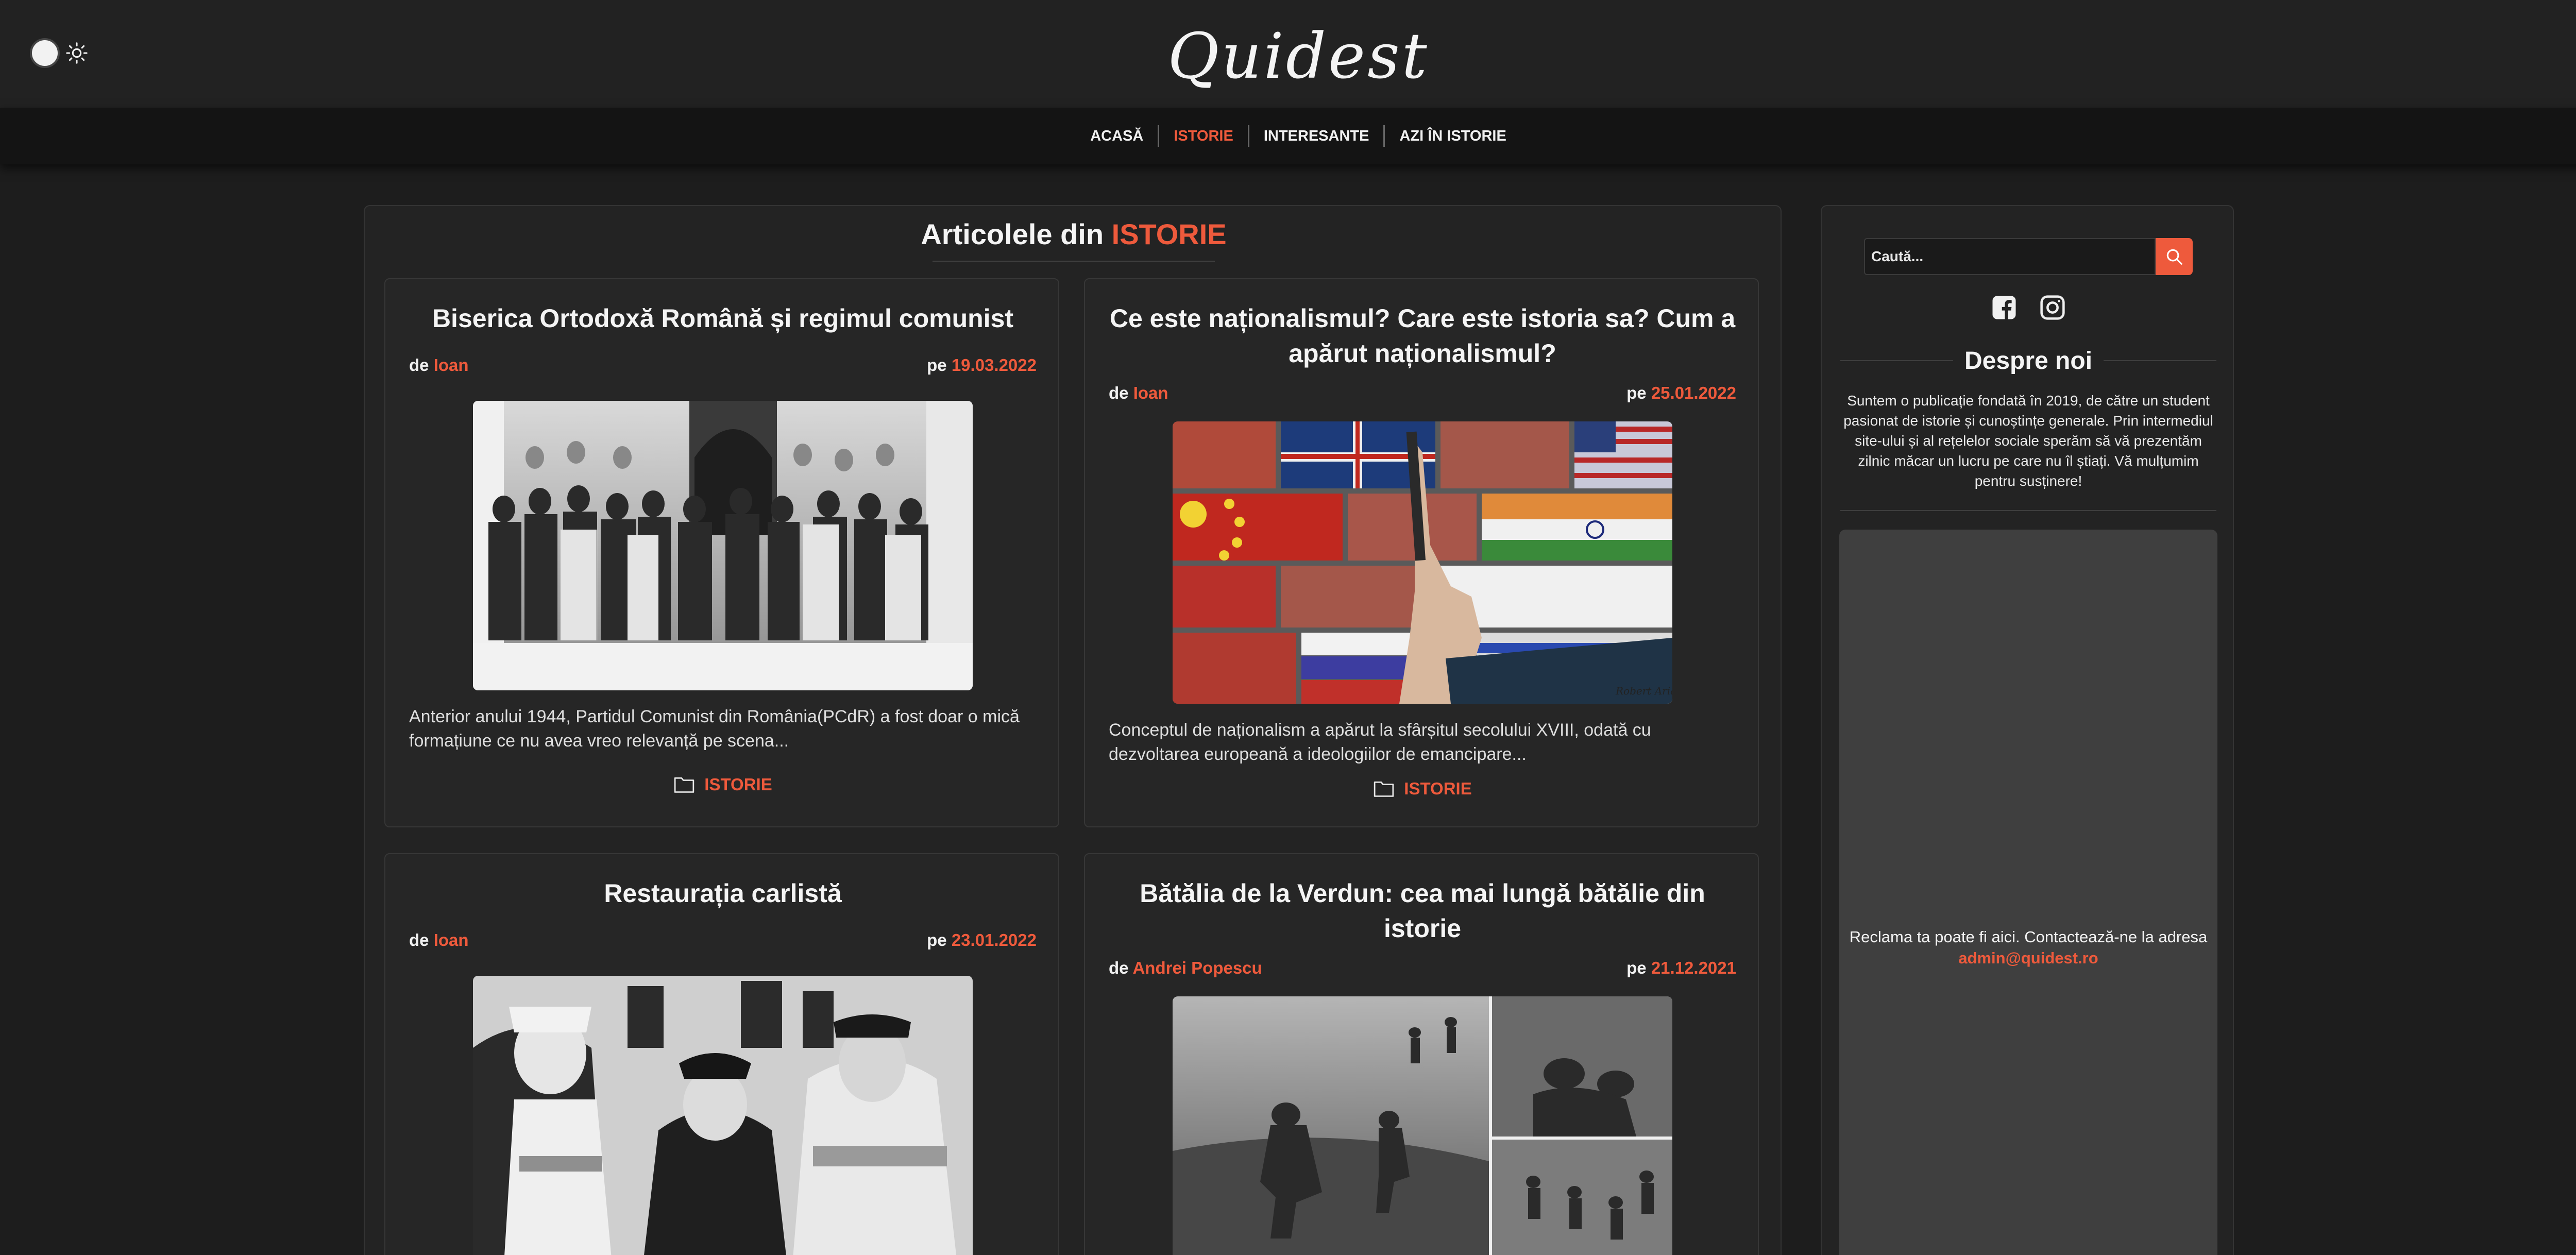 The width and height of the screenshot is (2576, 1255). Describe the element at coordinates (723, 893) in the screenshot. I see `article-title: Restaurația carlistă` at that location.